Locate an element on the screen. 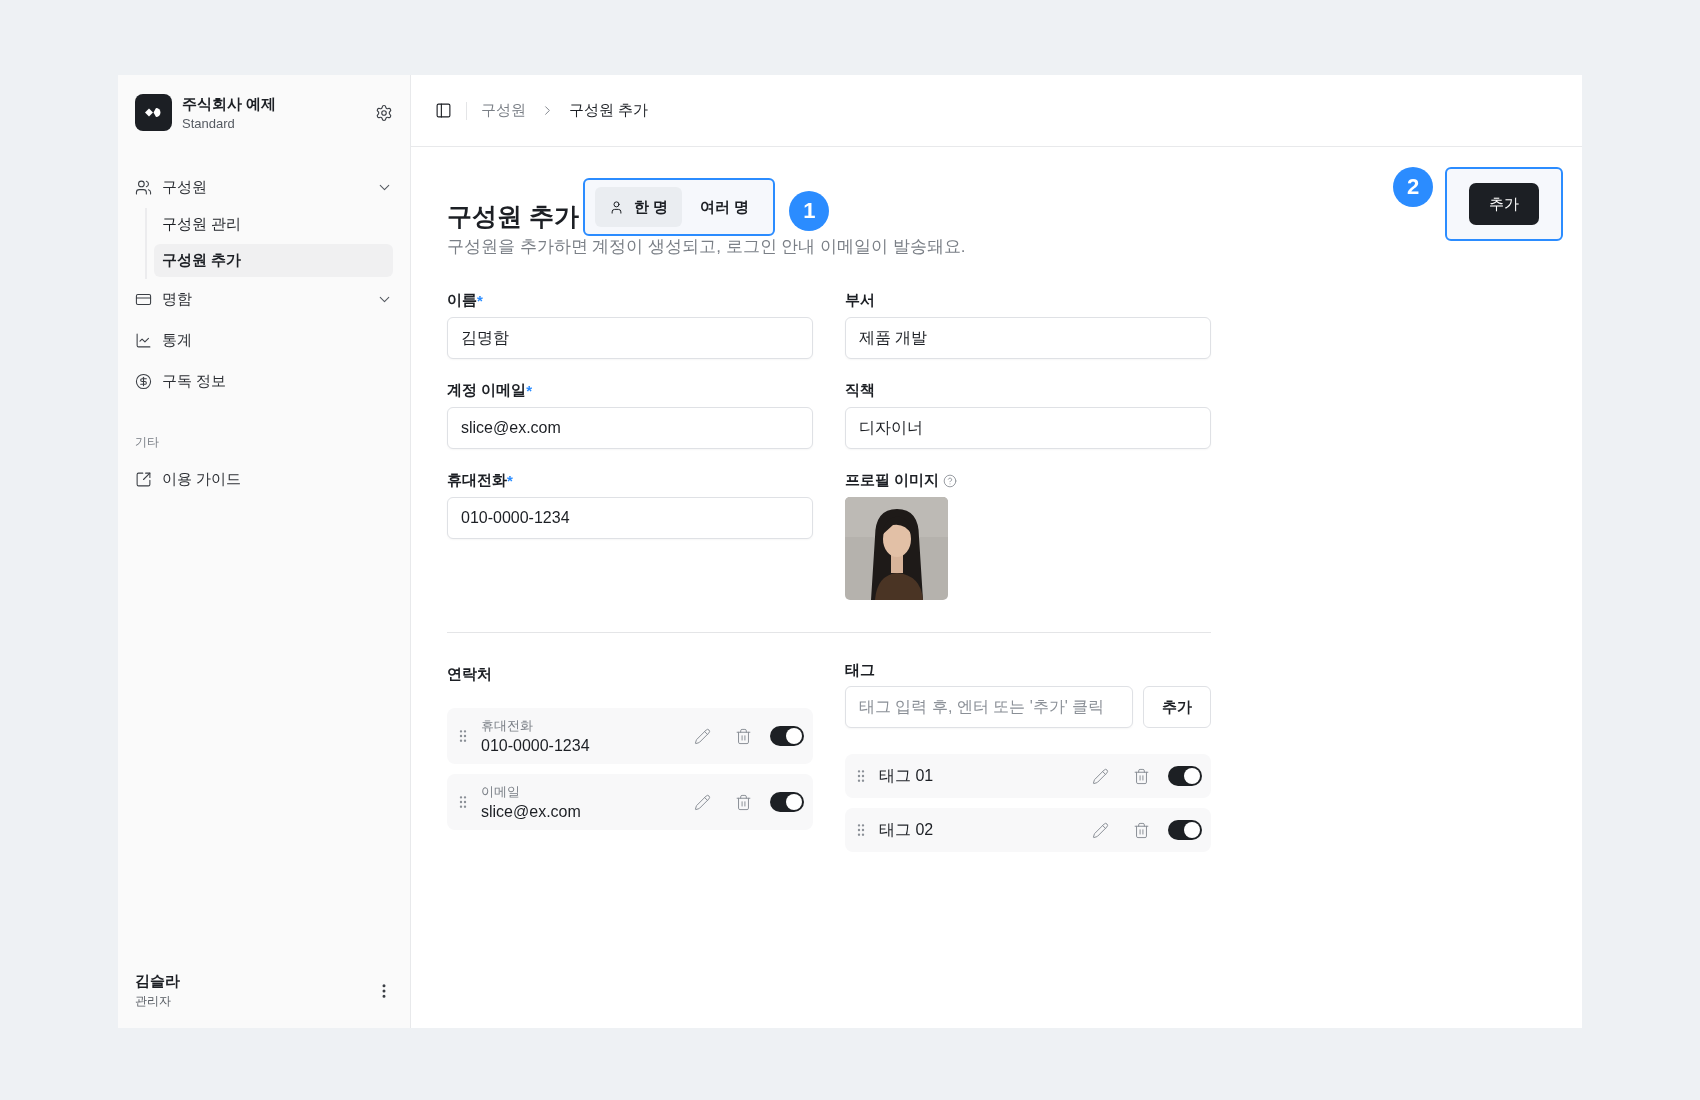 This screenshot has height=1100, width=1700. nav-link: 이용 가이드 is located at coordinates (264, 479).